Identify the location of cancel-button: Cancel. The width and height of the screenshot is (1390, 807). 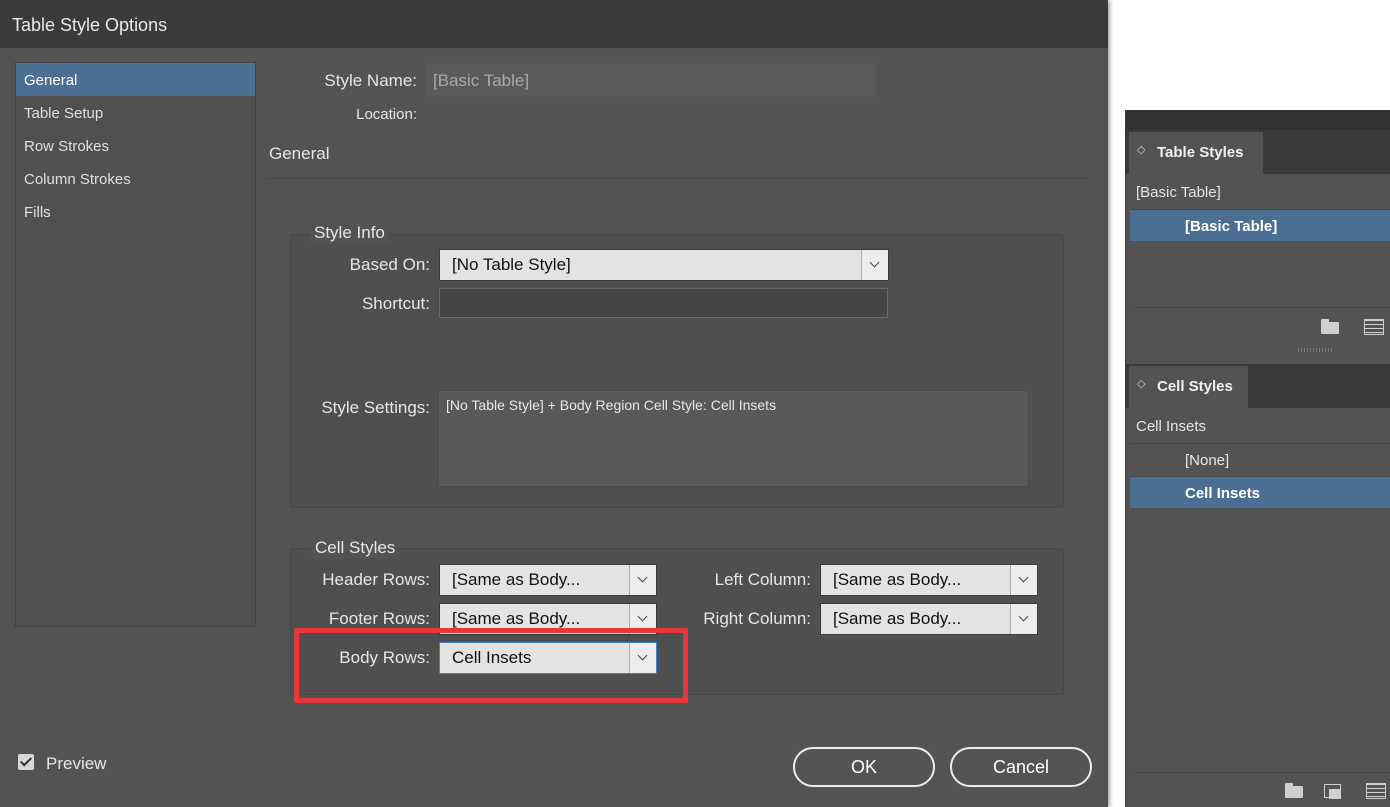
(1021, 767).